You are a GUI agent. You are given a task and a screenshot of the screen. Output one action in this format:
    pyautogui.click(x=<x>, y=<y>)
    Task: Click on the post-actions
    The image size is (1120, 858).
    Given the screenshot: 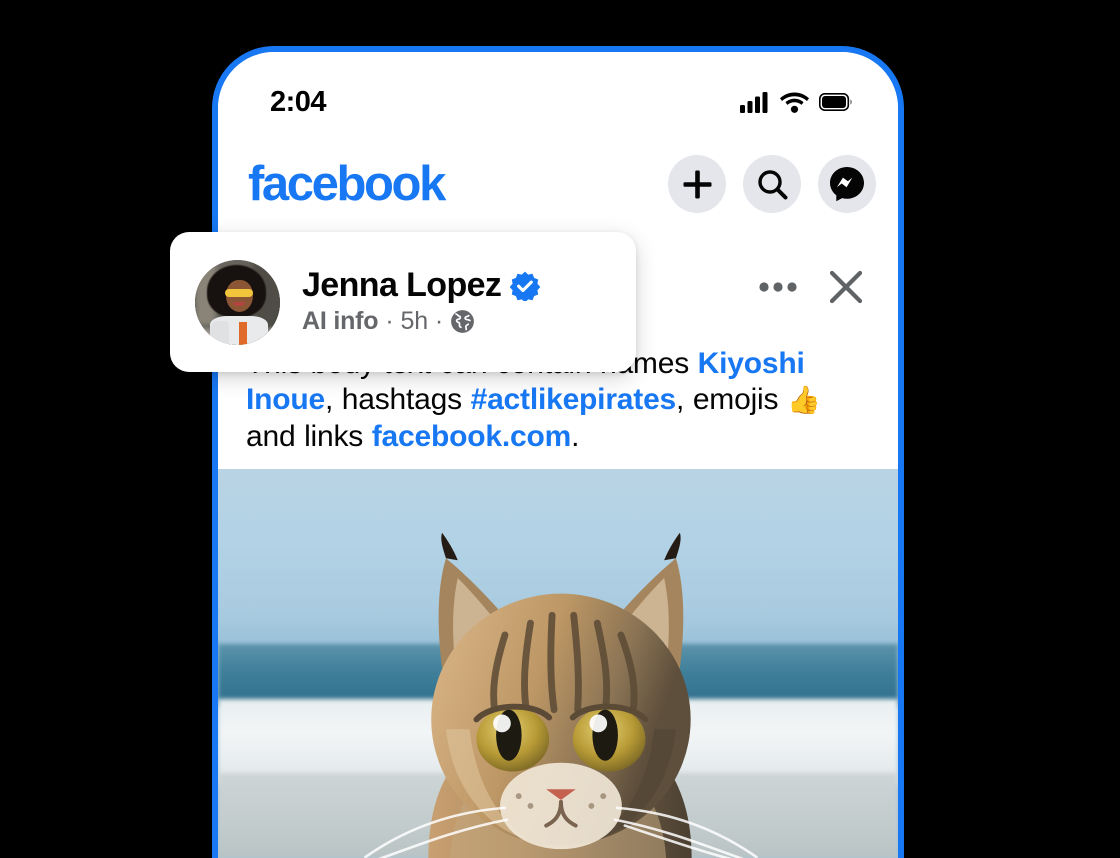 What is the action you would take?
    pyautogui.click(x=815, y=289)
    